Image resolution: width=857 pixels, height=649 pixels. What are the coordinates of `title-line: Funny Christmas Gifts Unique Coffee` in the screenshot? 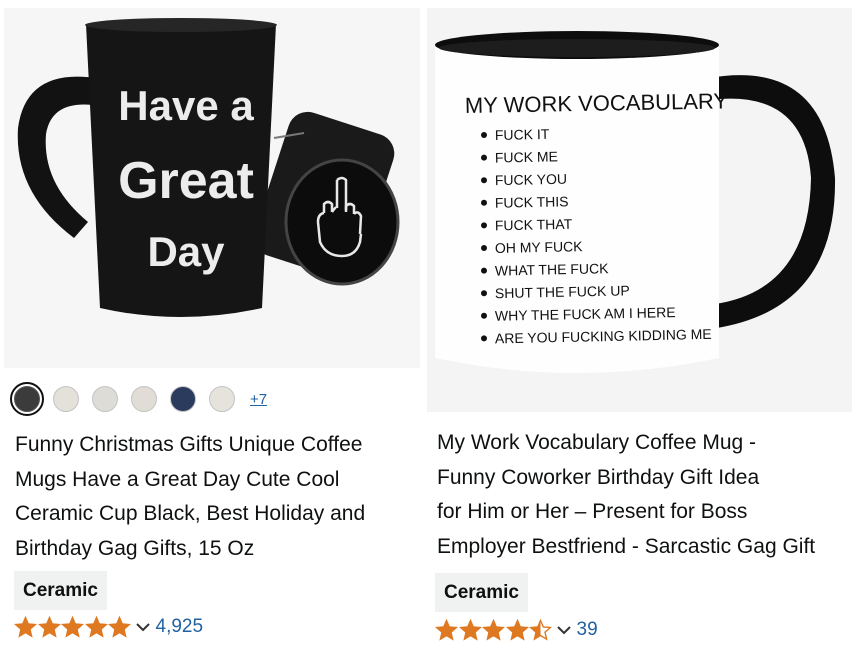 It's located at (189, 444).